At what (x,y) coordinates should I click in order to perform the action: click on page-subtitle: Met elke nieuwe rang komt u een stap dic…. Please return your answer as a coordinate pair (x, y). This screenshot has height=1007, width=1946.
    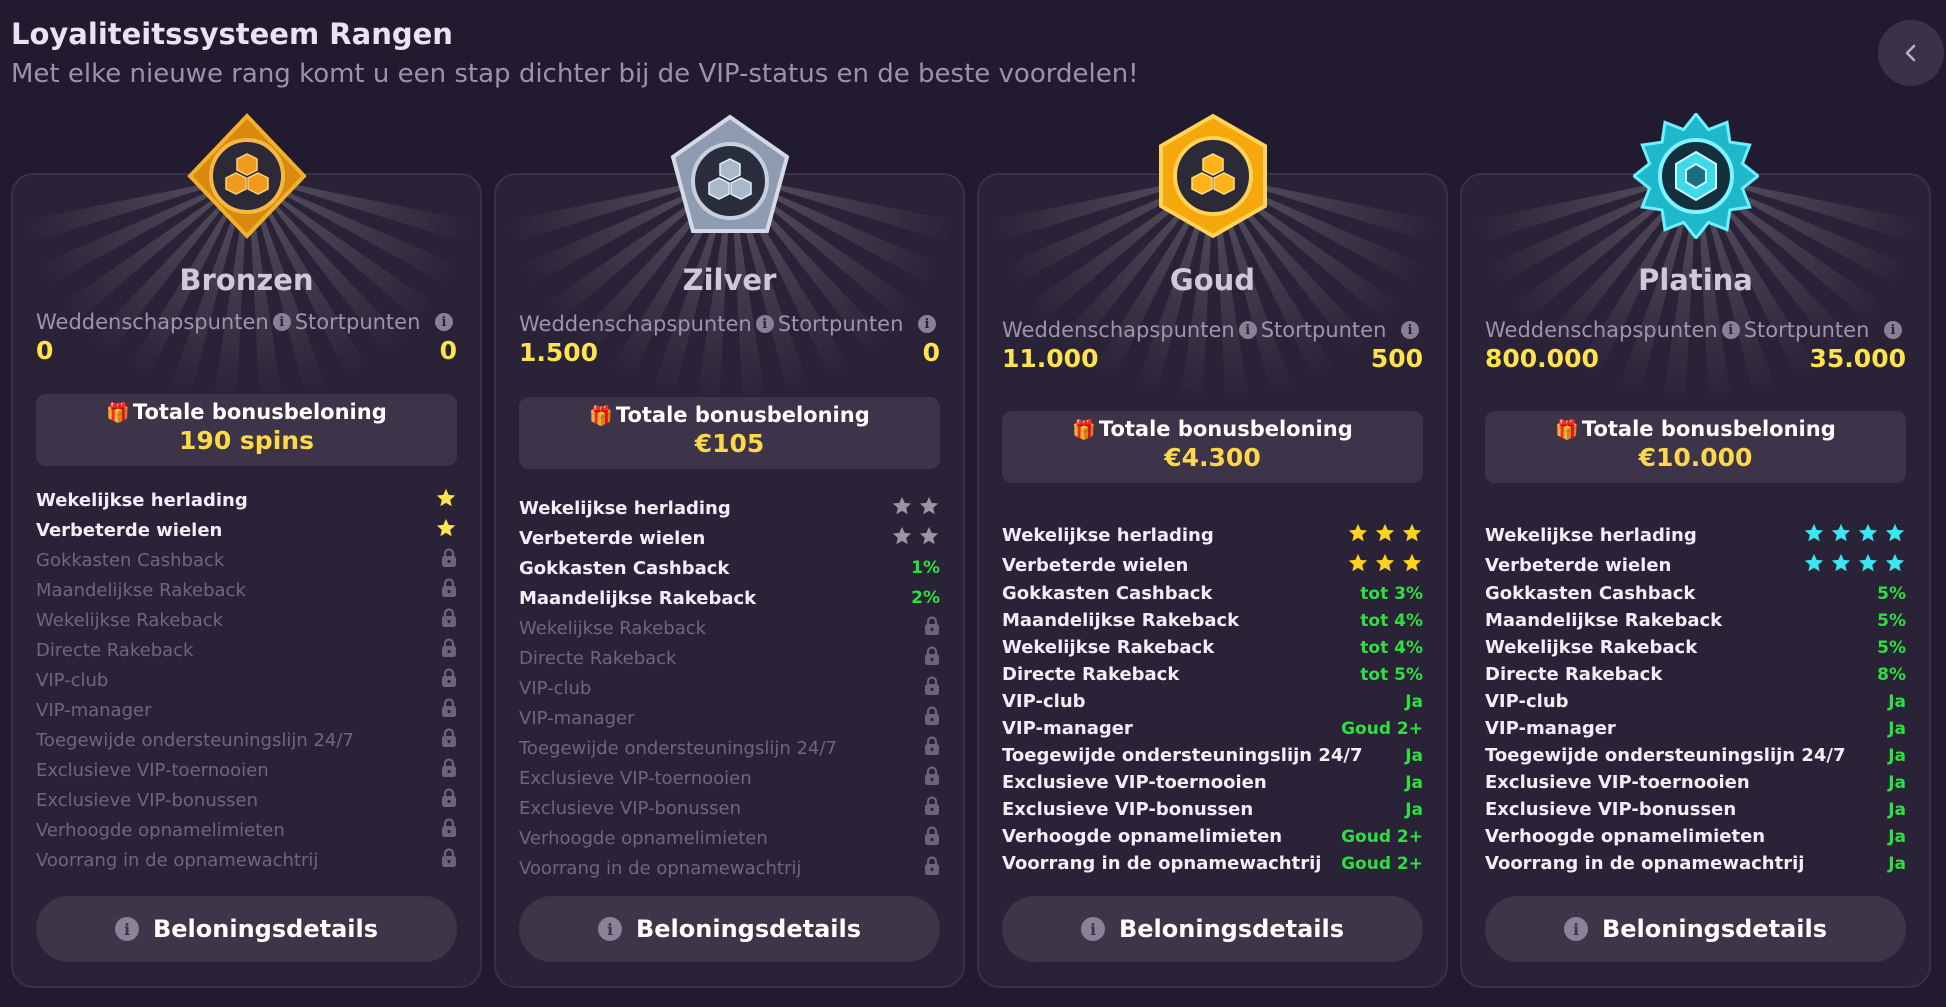
    Looking at the image, I should click on (575, 74).